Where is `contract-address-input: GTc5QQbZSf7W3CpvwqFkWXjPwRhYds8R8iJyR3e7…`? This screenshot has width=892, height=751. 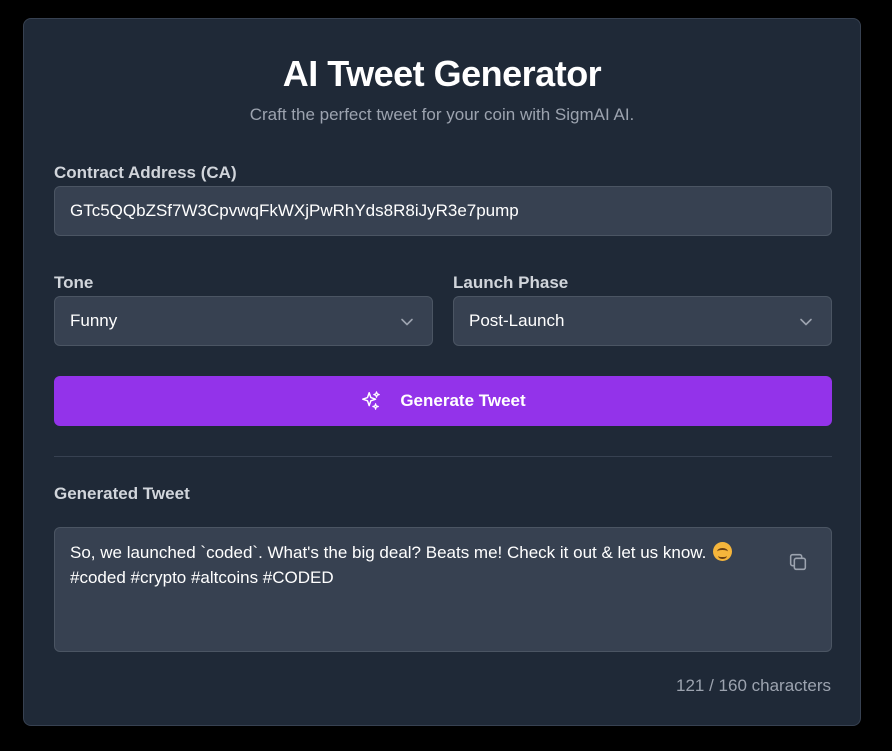
contract-address-input: GTc5QQbZSf7W3CpvwqFkWXjPwRhYds8R8iJyR3e7… is located at coordinates (443, 211).